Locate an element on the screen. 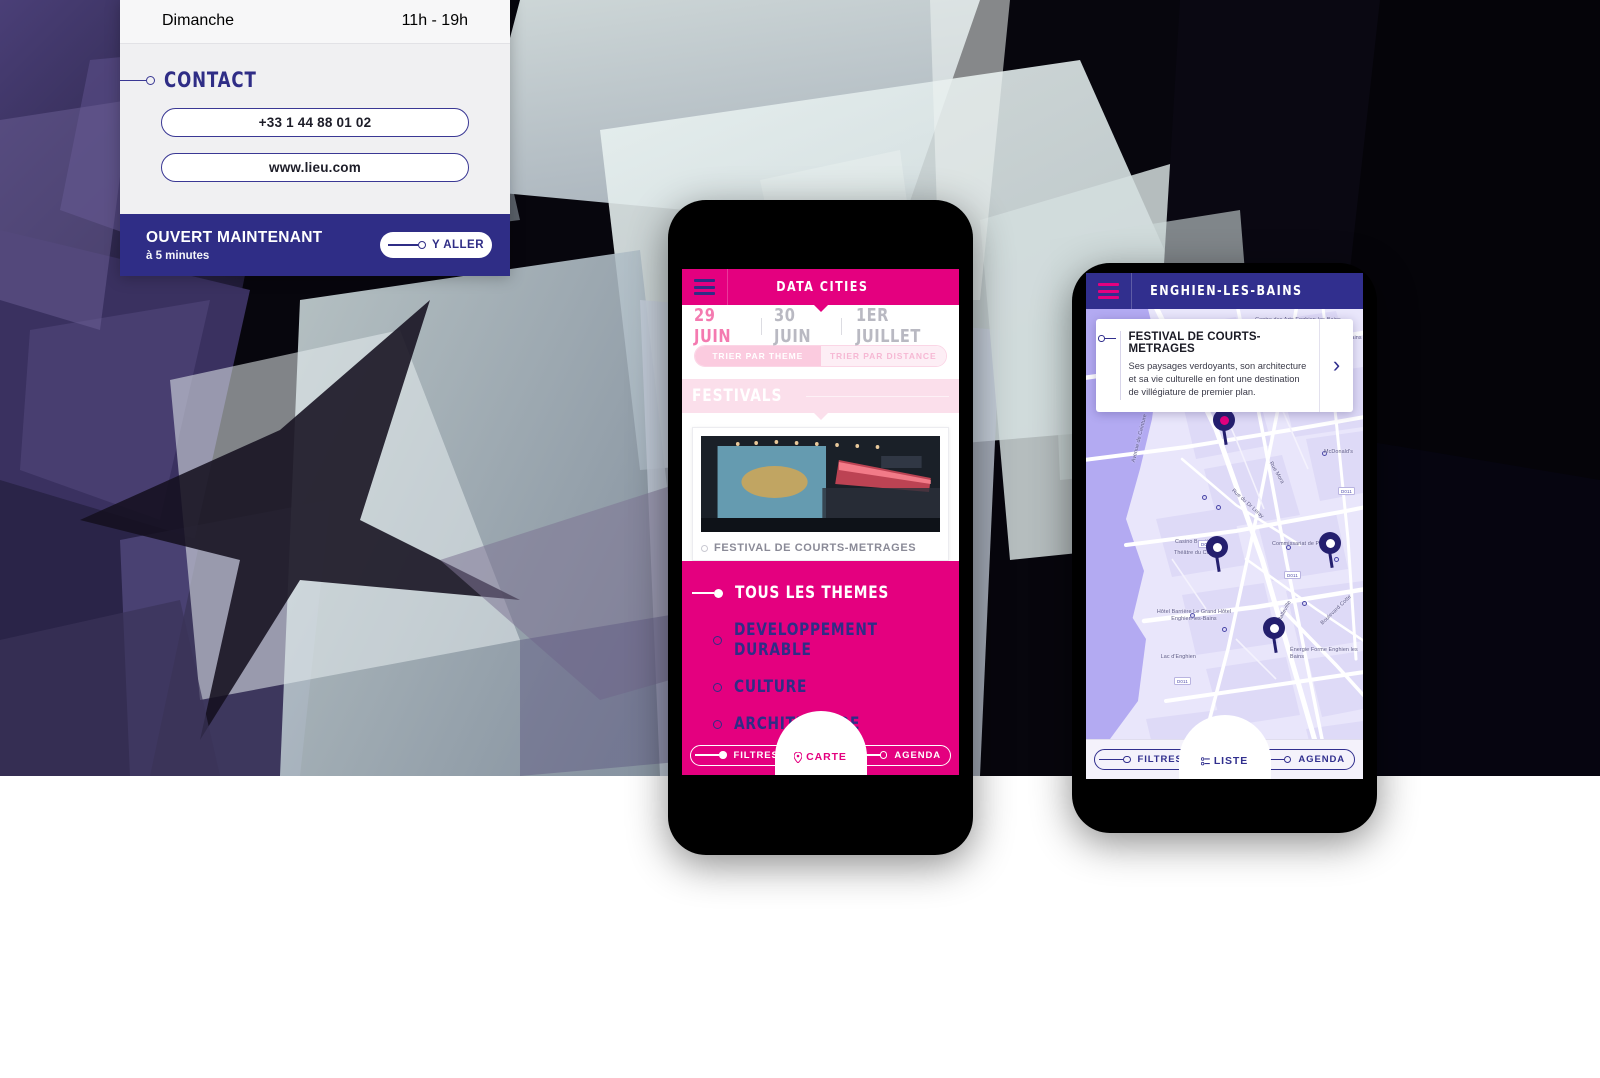 The height and width of the screenshot is (1078, 1600). map-label-commissariat: Commissariat de Police is located at coordinates (1301, 544).